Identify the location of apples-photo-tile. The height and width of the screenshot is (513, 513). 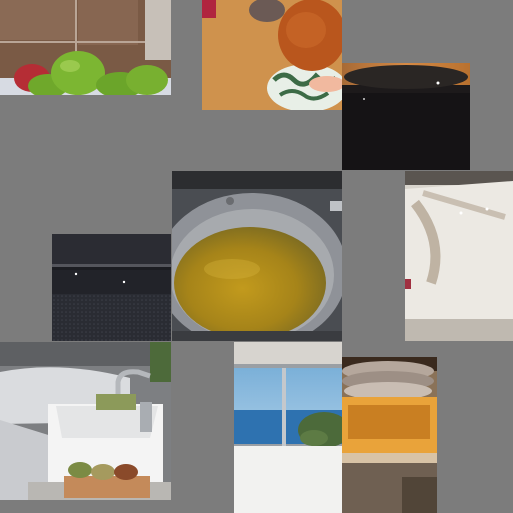
(85, 47).